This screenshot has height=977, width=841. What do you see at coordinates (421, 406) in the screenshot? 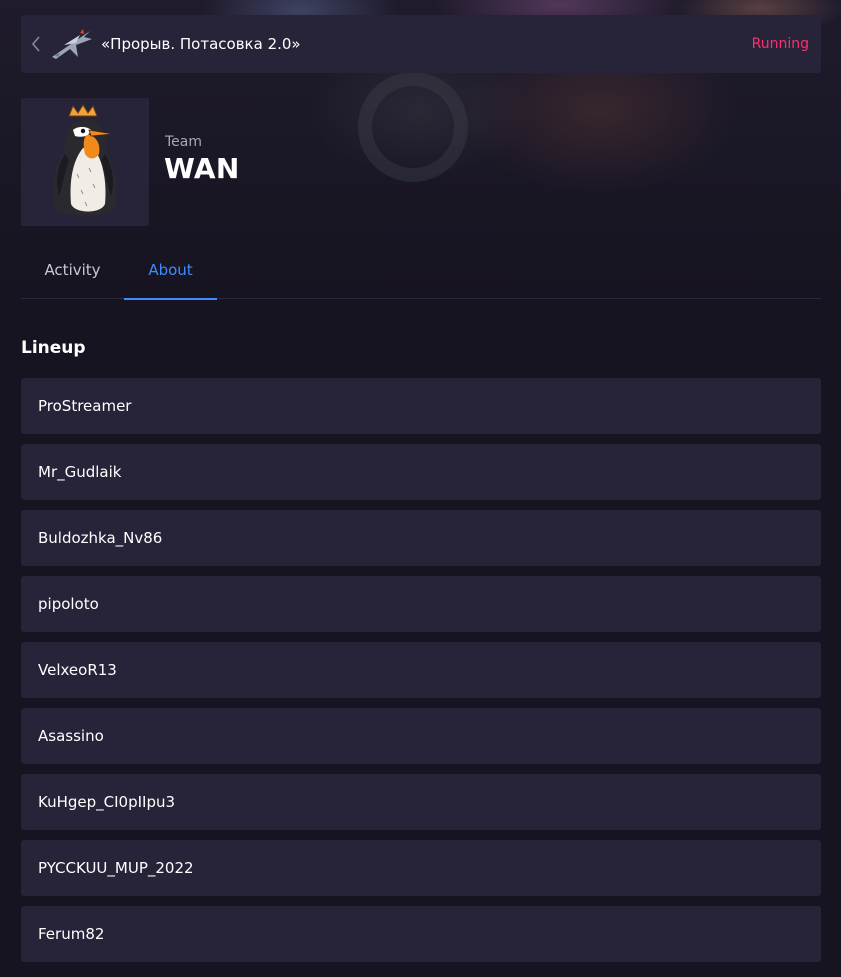
I see `player-row: ProStreamer` at bounding box center [421, 406].